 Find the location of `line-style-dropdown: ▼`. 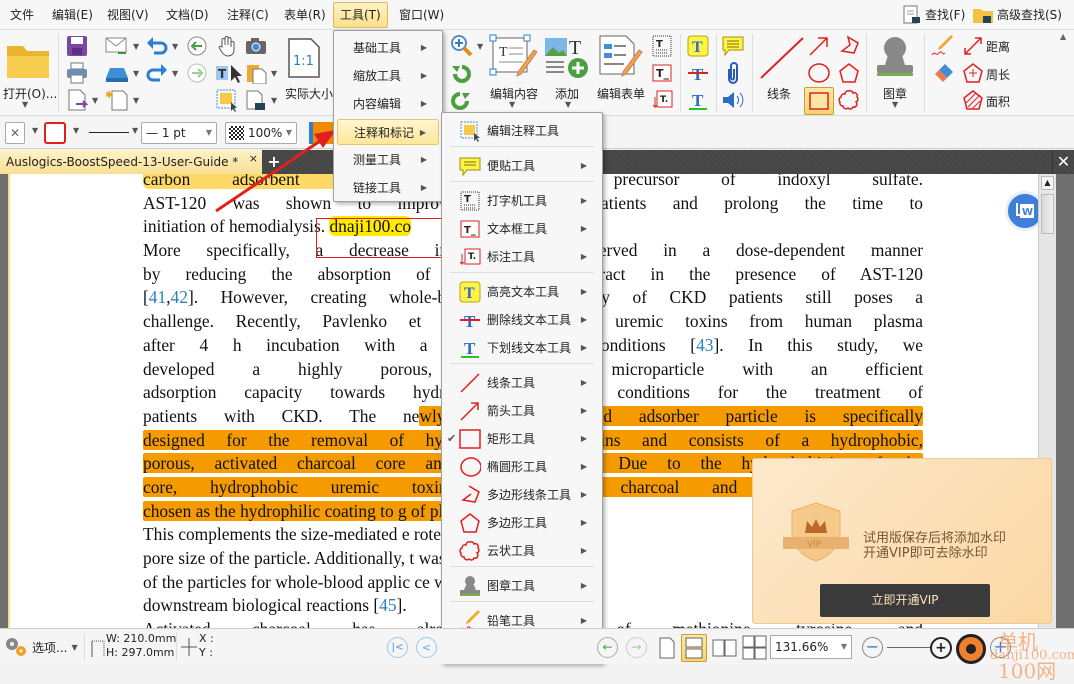

line-style-dropdown: ▼ is located at coordinates (135, 130).